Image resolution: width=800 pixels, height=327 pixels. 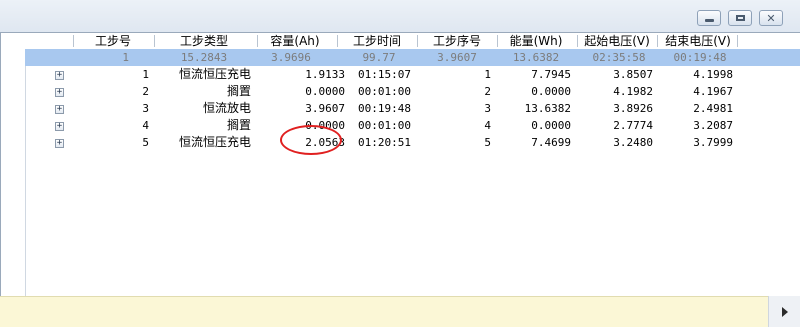 What do you see at coordinates (536, 41) in the screenshot?
I see `column-header-energy: 能量(Wh)` at bounding box center [536, 41].